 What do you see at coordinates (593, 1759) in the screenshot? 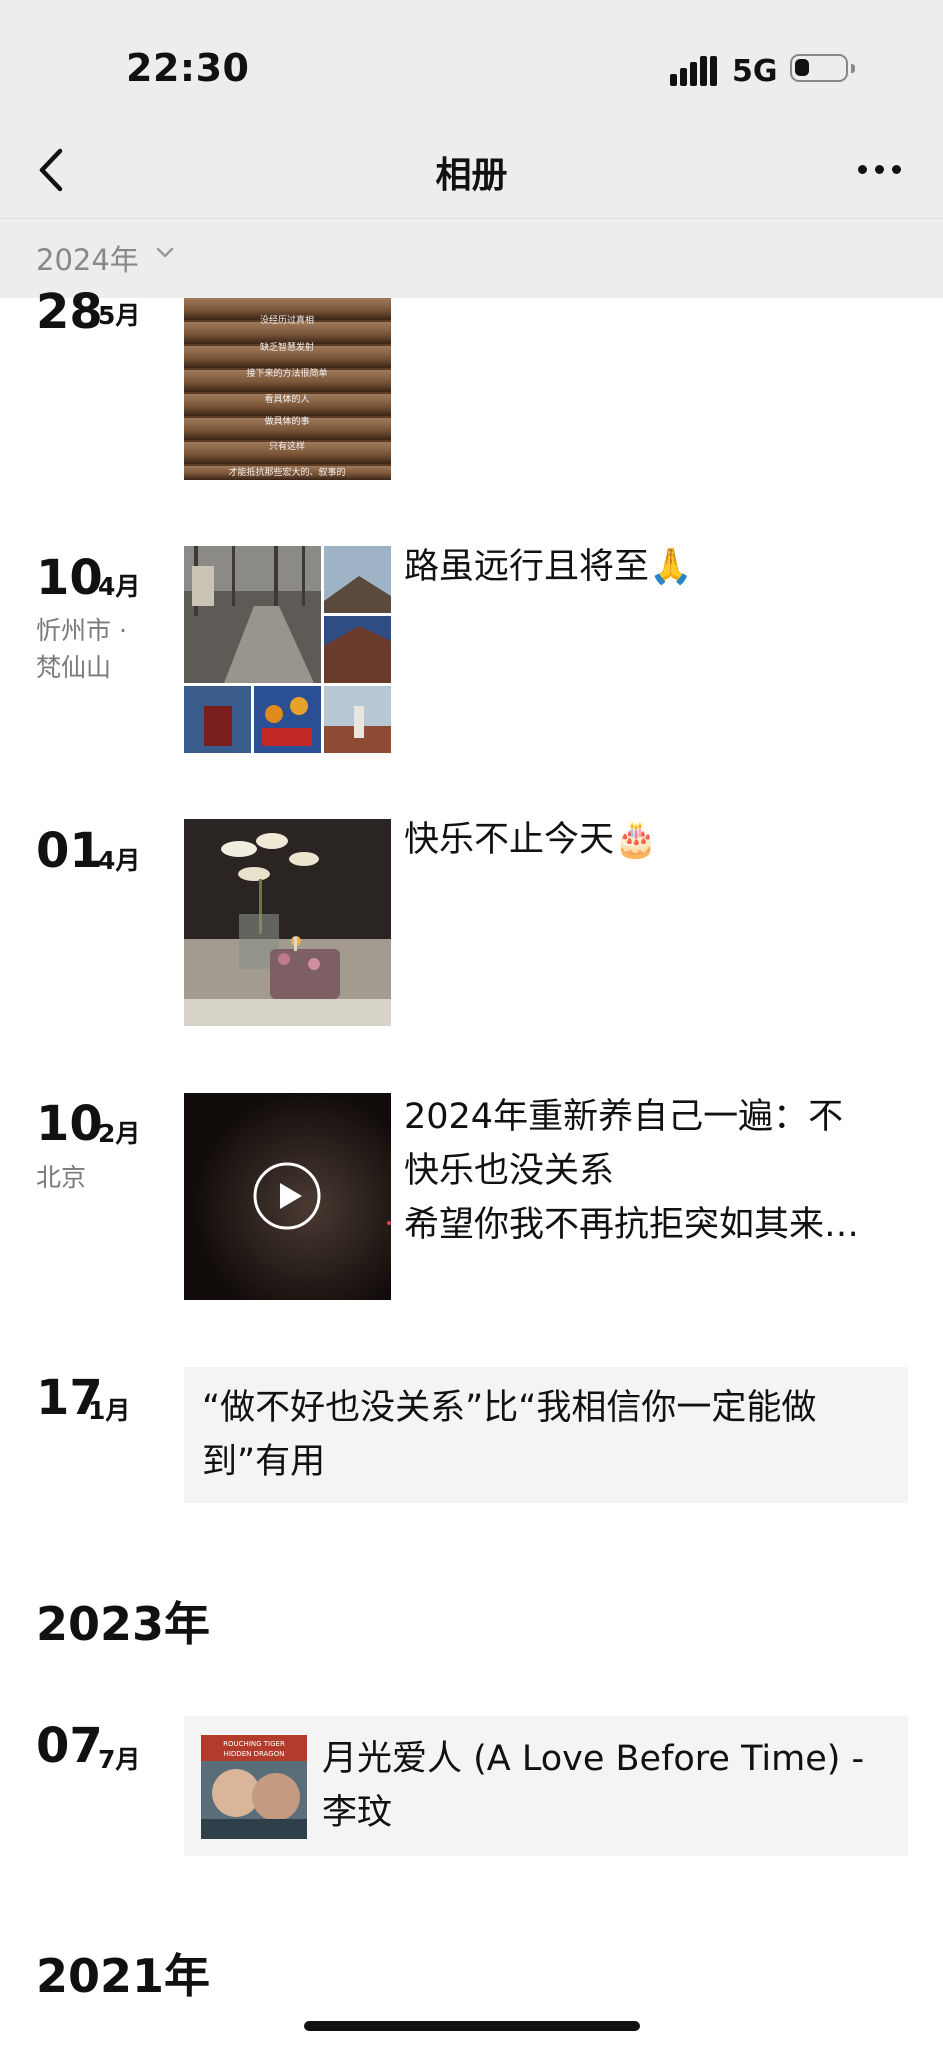
I see `song-title-line: 月光爱人 (A Love Before Time) -` at bounding box center [593, 1759].